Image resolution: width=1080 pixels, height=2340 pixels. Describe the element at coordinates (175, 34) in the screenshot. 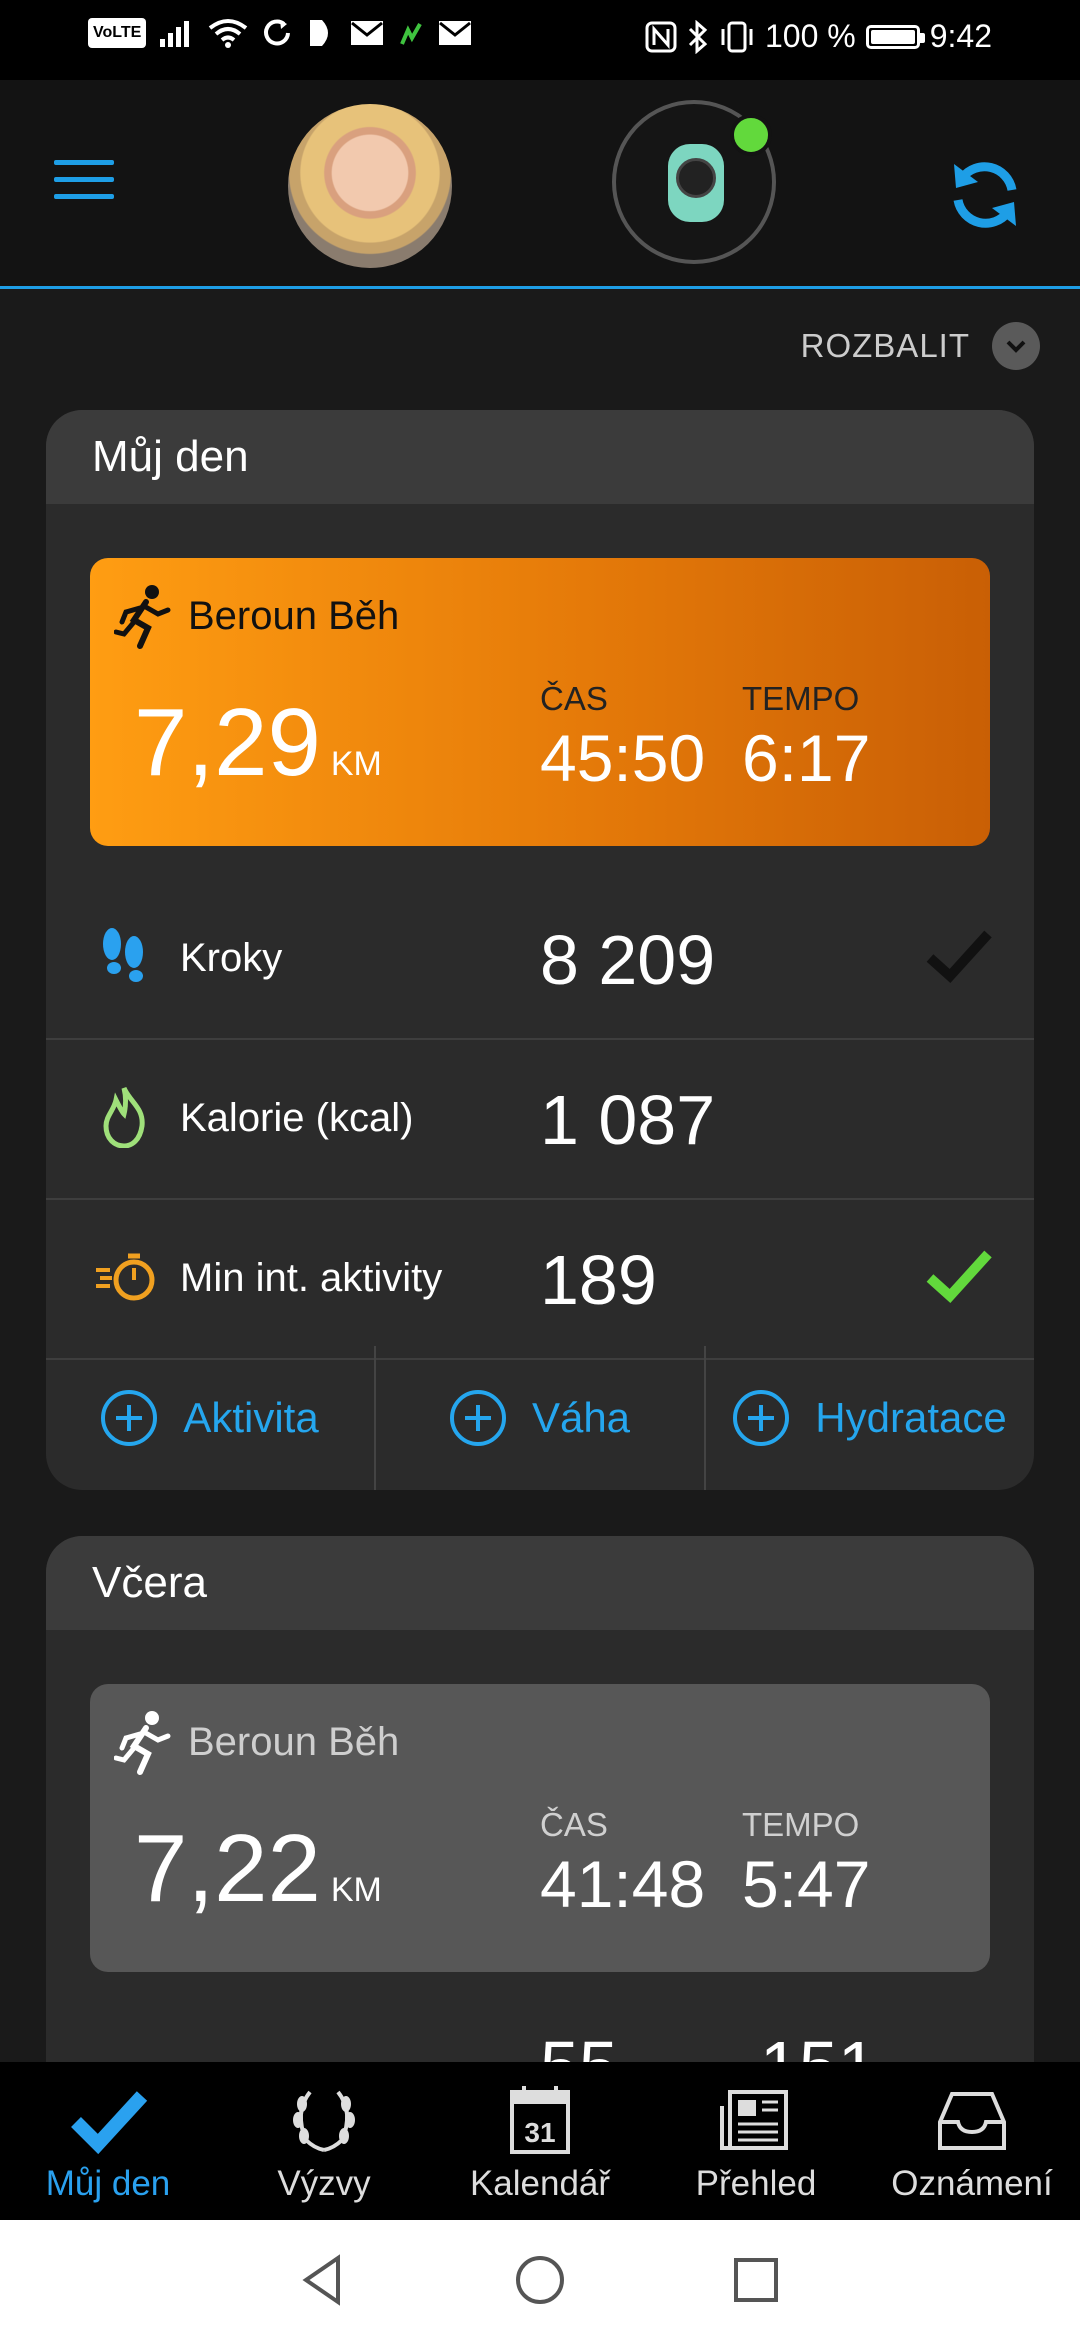

I see `signal-icon` at that location.